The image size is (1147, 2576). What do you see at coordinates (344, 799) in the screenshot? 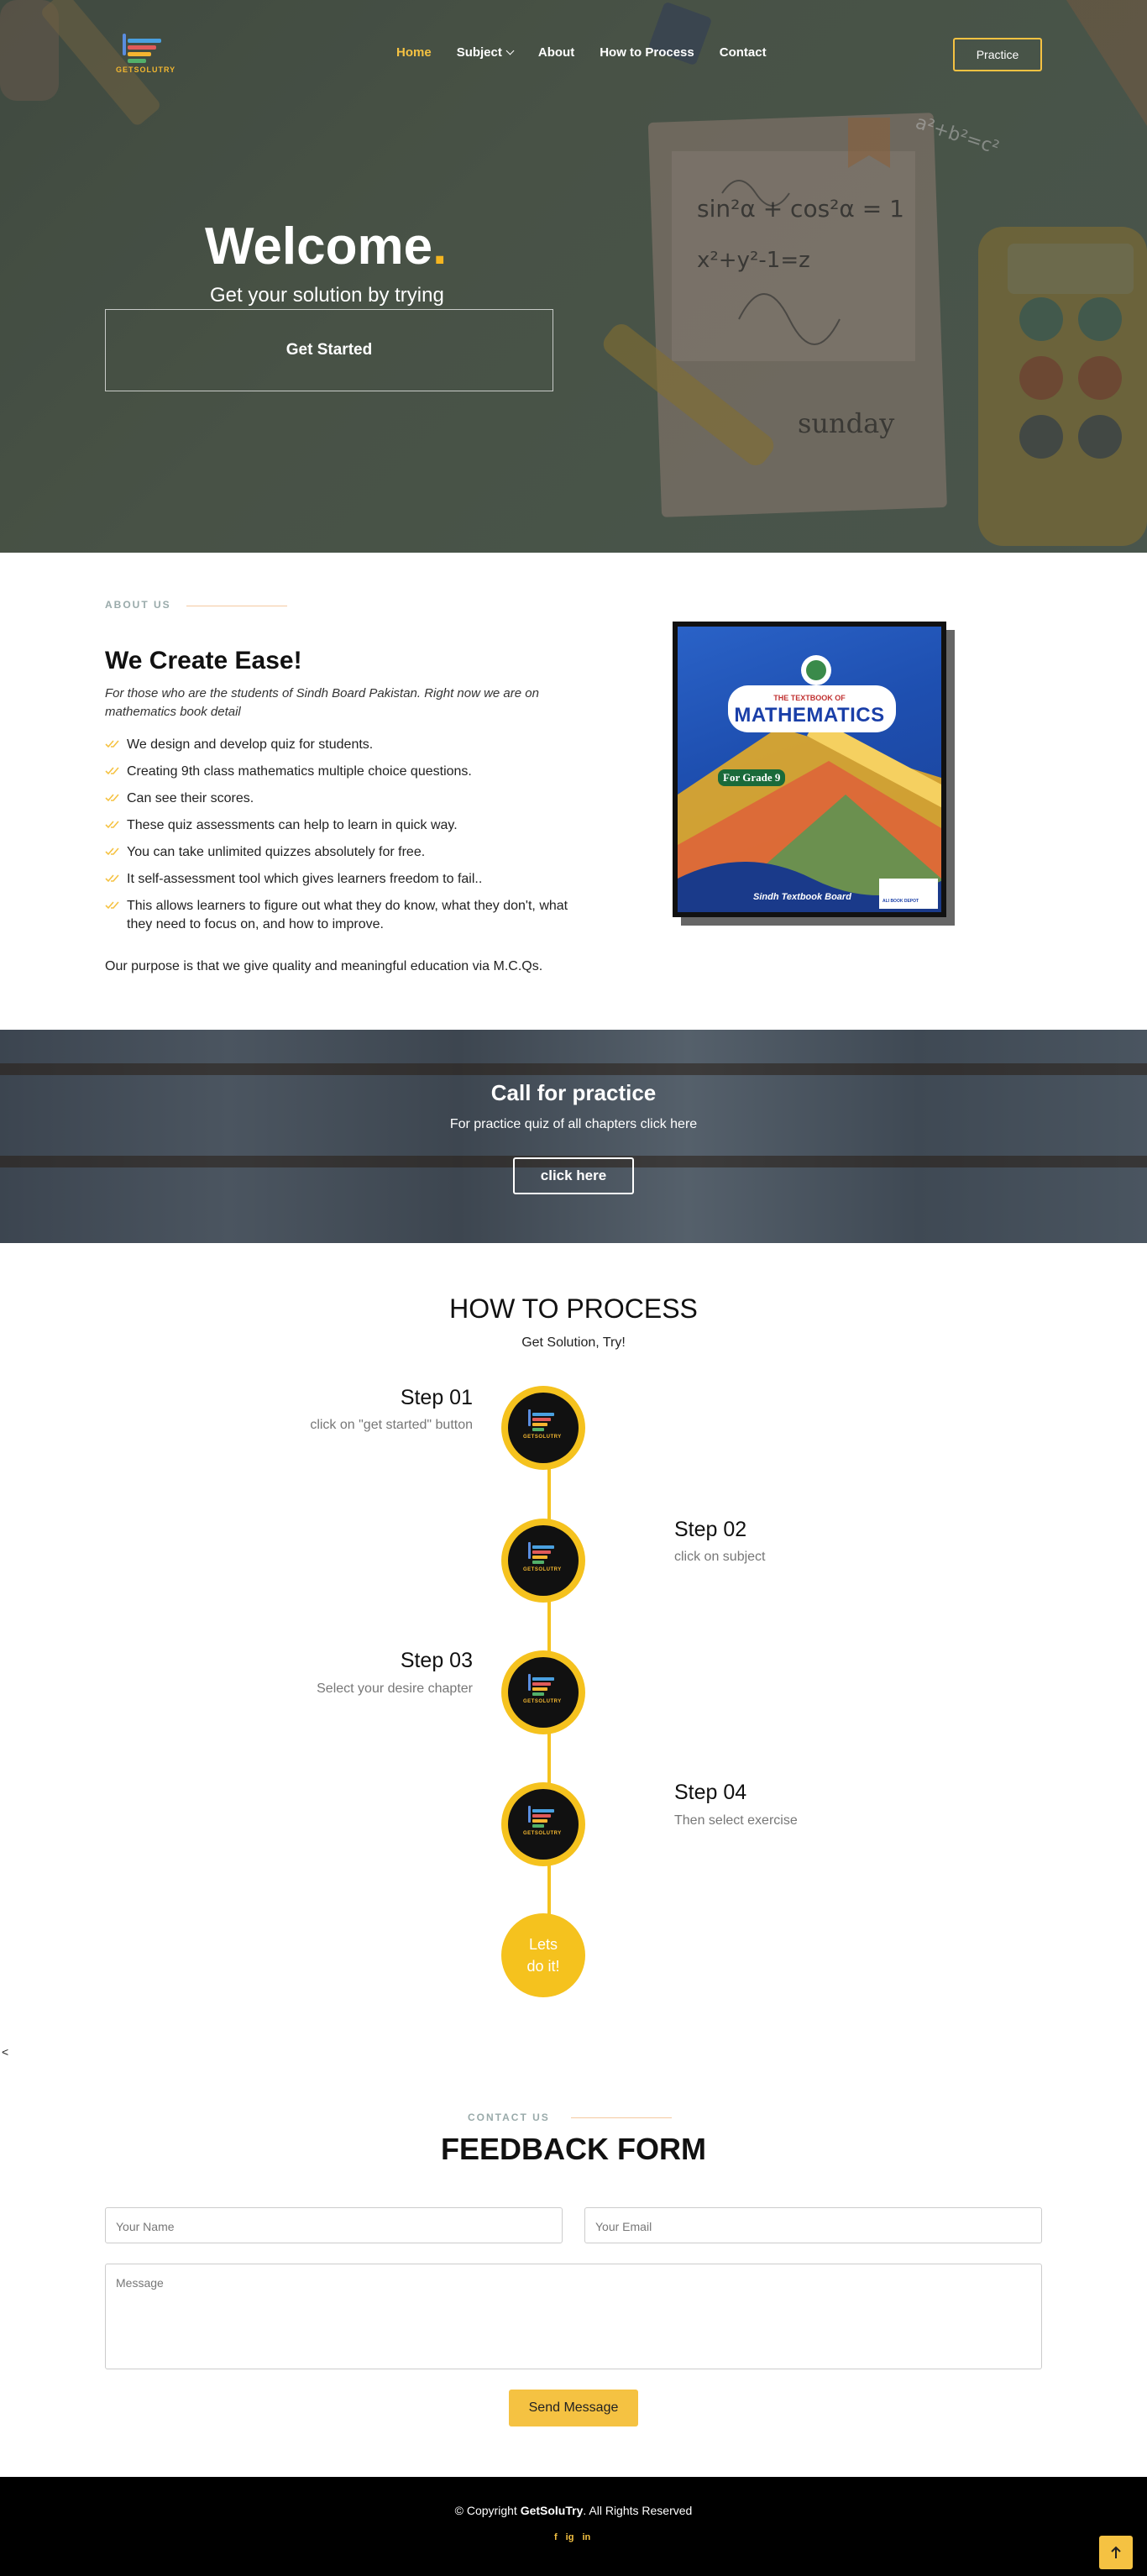
I see `list-item: Can see their scores.` at bounding box center [344, 799].